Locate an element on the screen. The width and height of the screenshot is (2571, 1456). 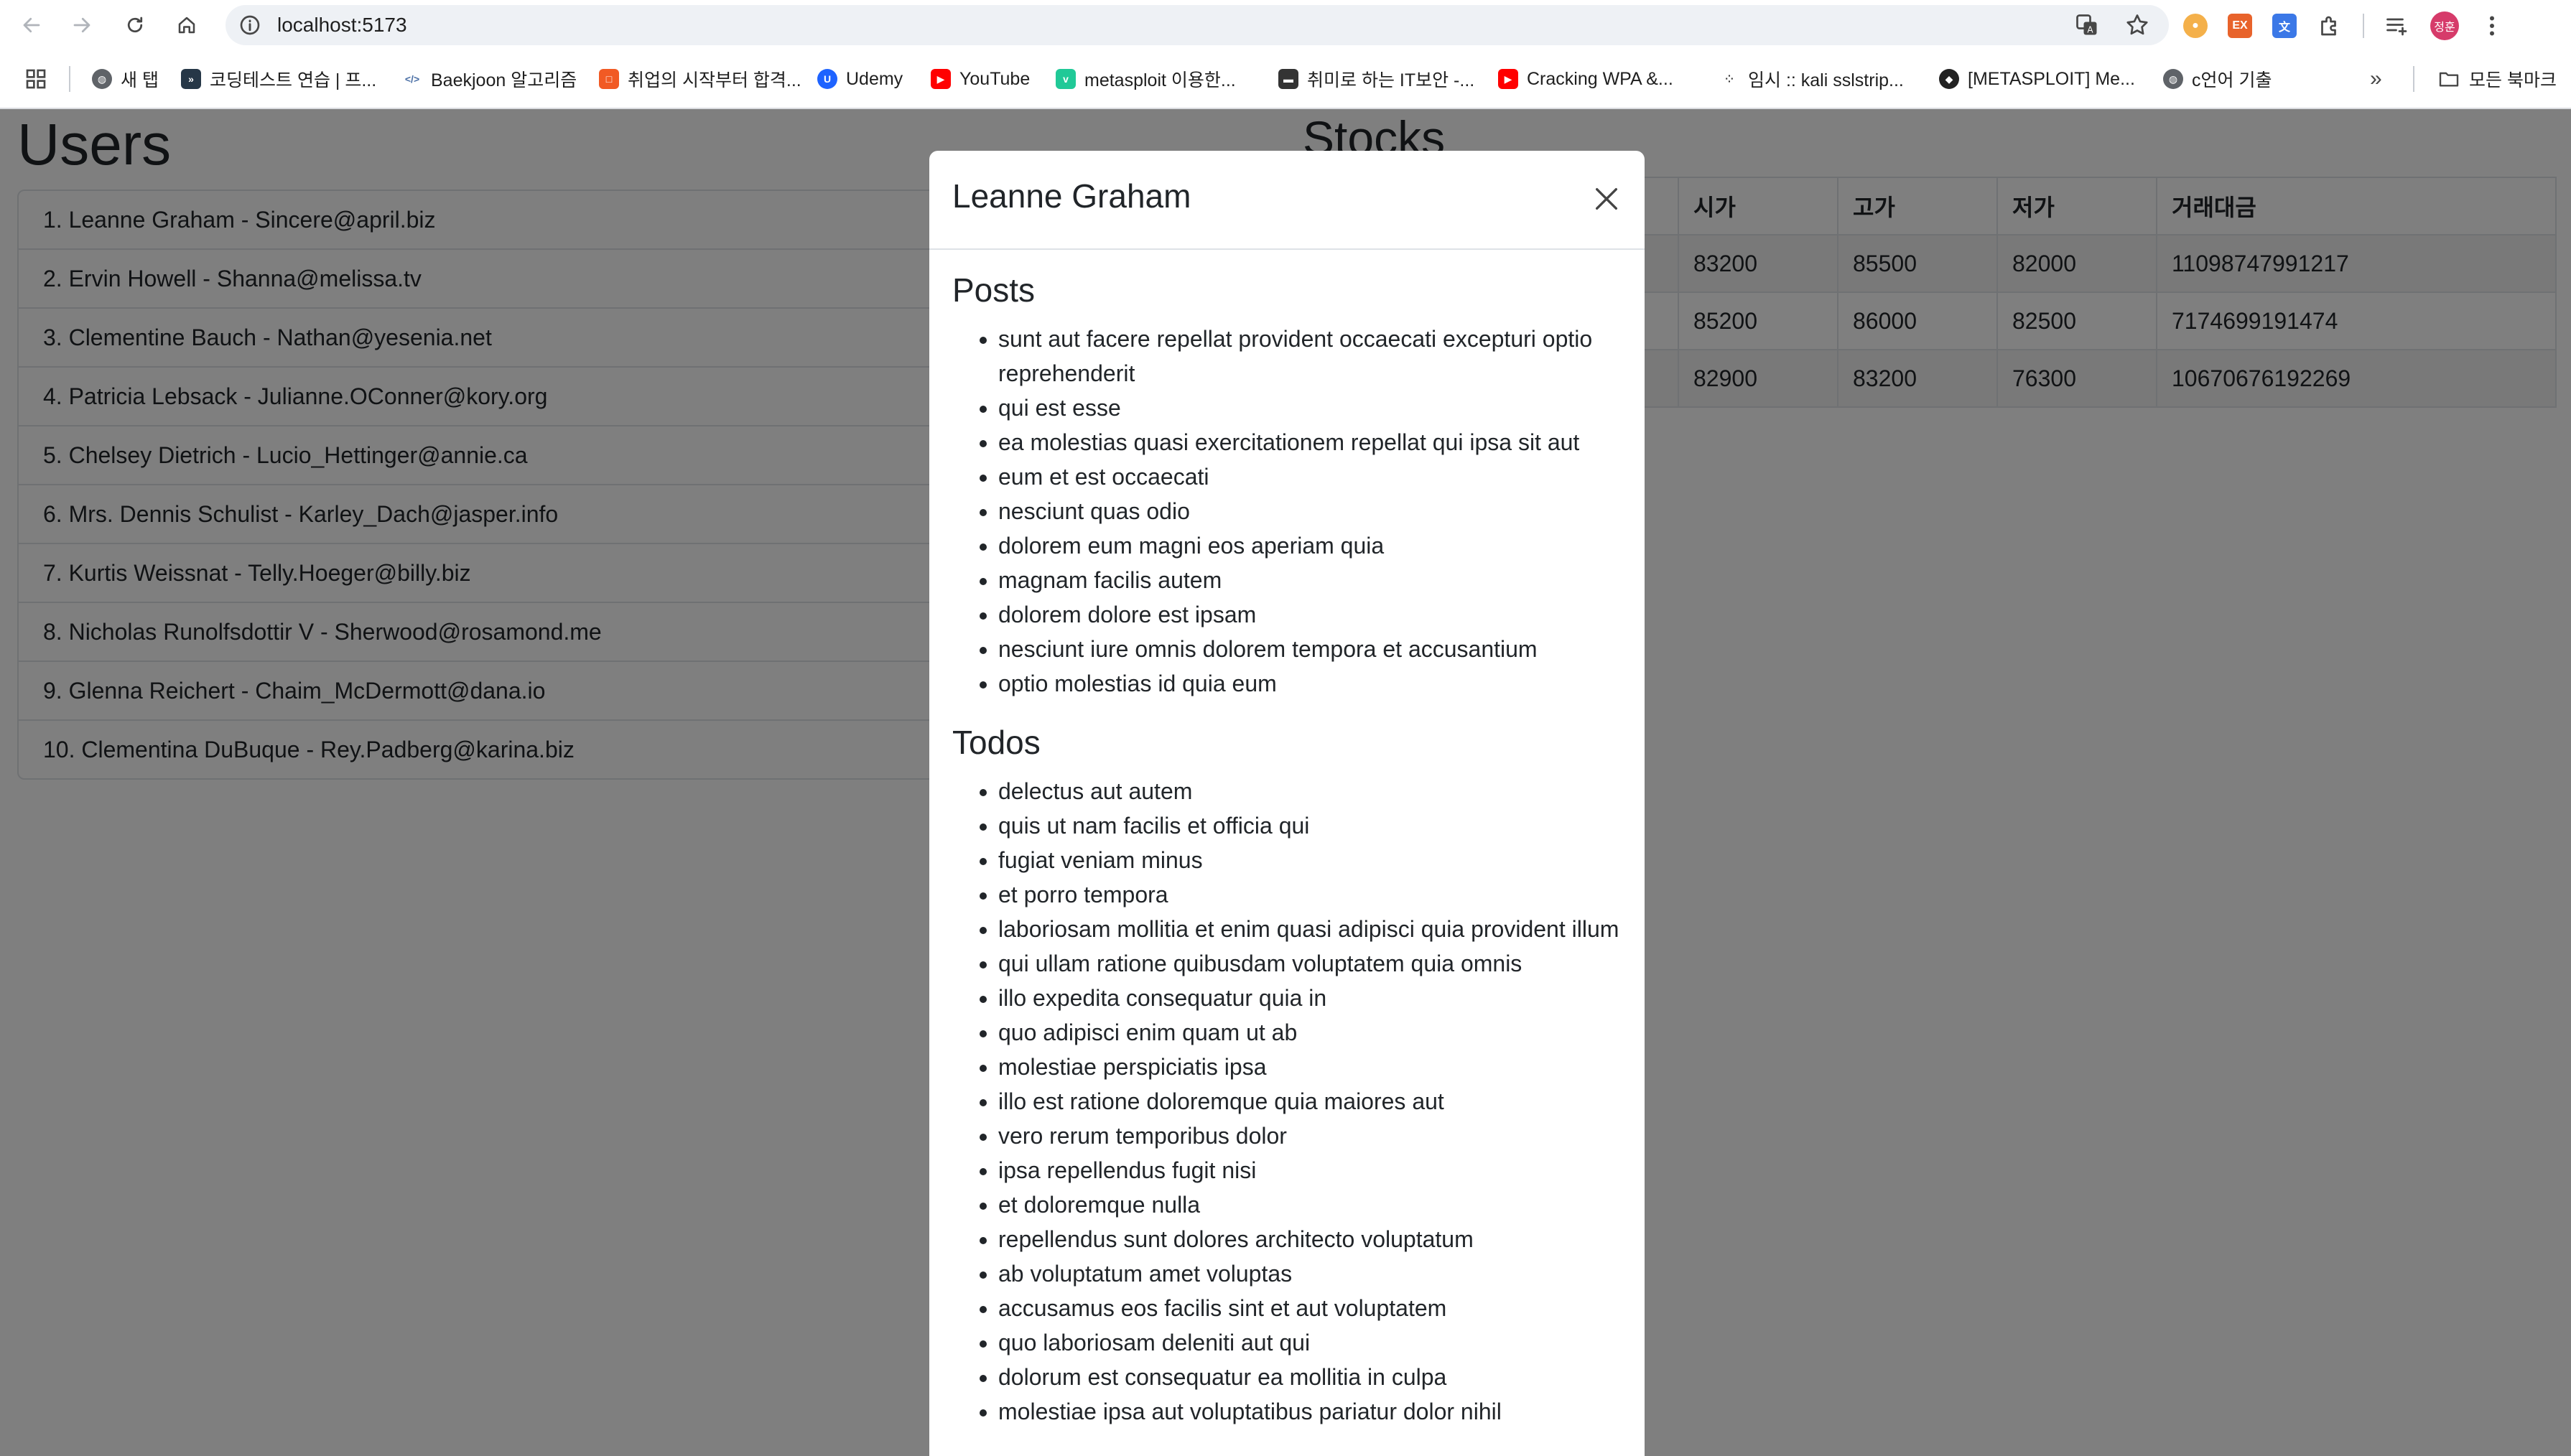
address-bar: localhost:5173 A is located at coordinates (1197, 25).